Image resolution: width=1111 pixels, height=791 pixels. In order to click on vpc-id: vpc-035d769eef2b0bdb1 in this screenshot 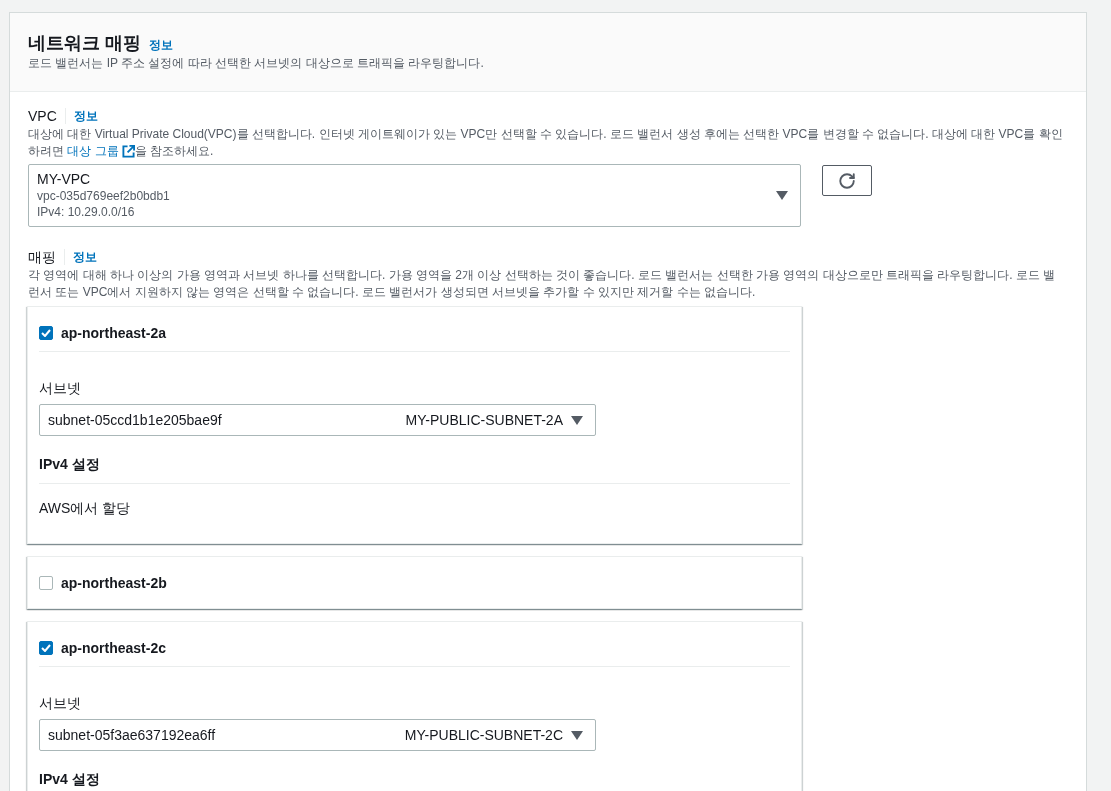, I will do `click(104, 196)`.